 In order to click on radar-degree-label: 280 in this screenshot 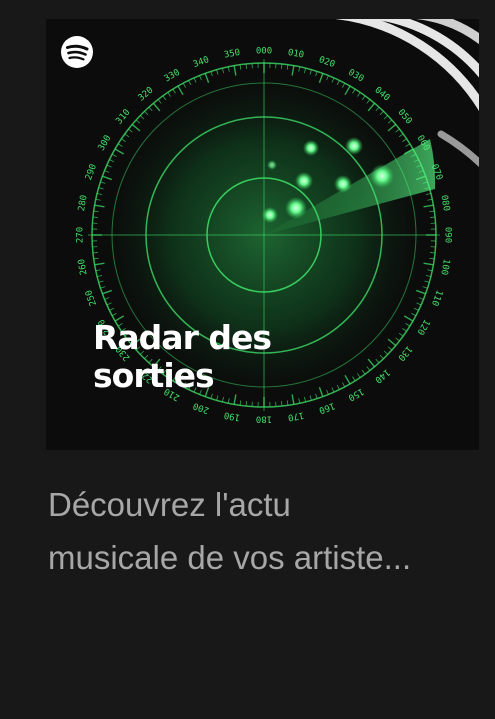, I will do `click(83, 203)`.